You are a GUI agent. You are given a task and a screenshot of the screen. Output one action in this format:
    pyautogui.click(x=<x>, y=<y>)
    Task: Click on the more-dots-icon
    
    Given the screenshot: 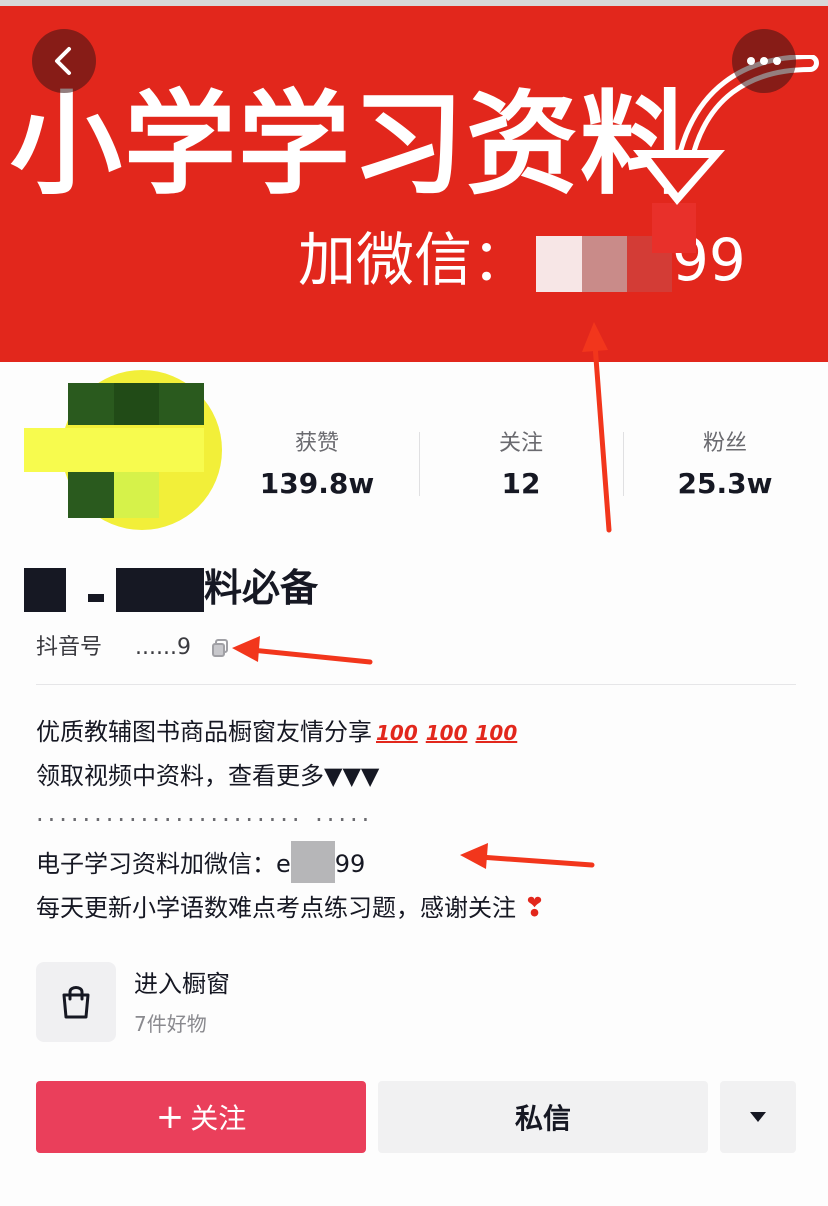 What is the action you would take?
    pyautogui.click(x=764, y=61)
    